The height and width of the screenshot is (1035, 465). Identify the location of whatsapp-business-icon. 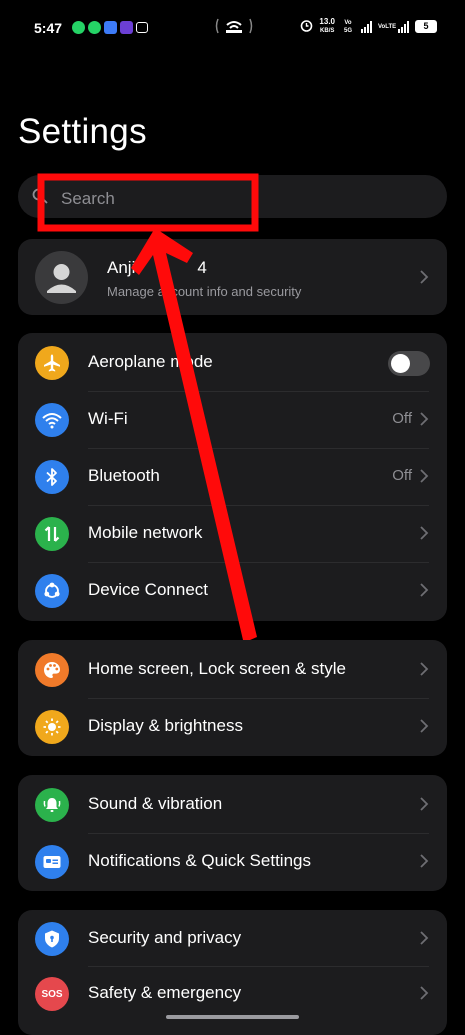
(94, 27).